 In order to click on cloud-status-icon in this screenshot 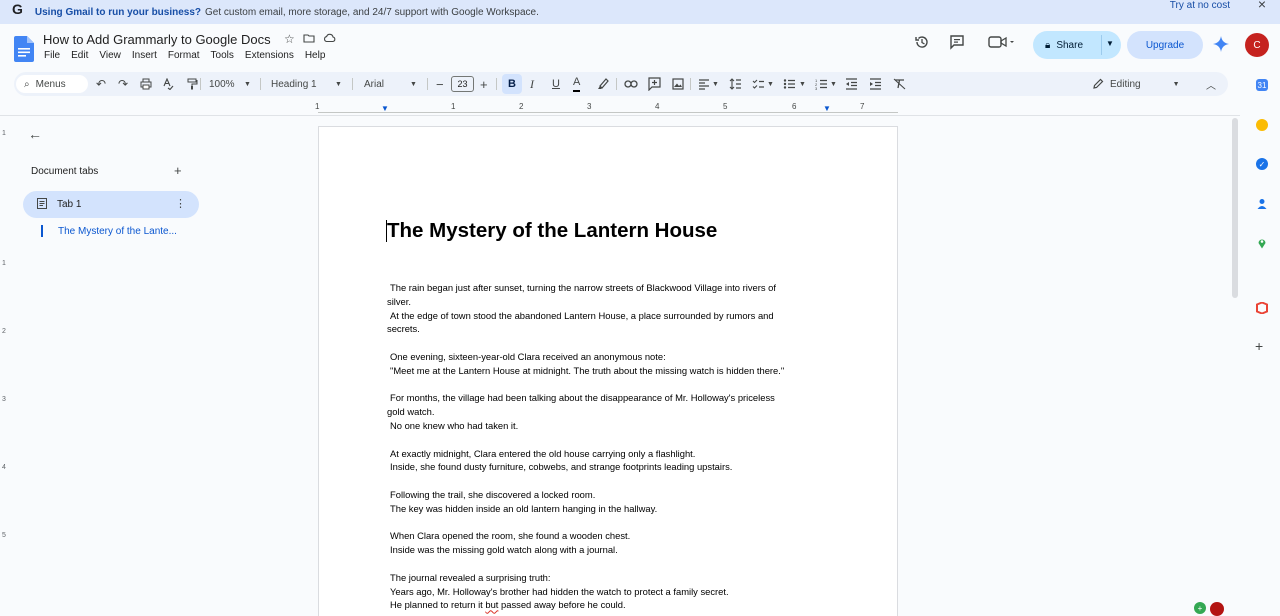, I will do `click(329, 38)`.